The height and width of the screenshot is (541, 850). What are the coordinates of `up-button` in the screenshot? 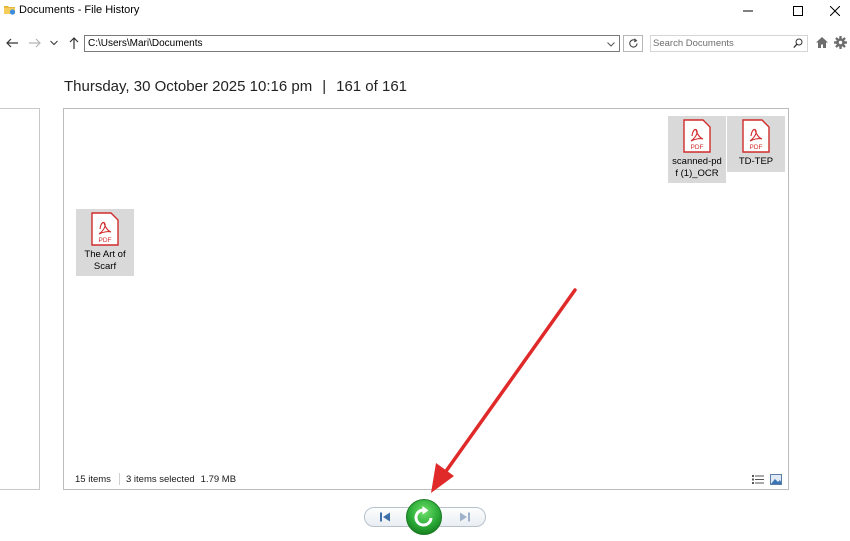 It's located at (74, 43).